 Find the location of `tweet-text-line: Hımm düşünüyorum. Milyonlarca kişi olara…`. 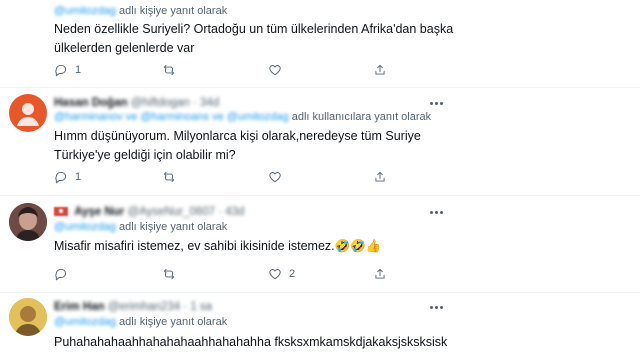

tweet-text-line: Hımm düşünüyorum. Milyonlarca kişi olara… is located at coordinates (237, 136).